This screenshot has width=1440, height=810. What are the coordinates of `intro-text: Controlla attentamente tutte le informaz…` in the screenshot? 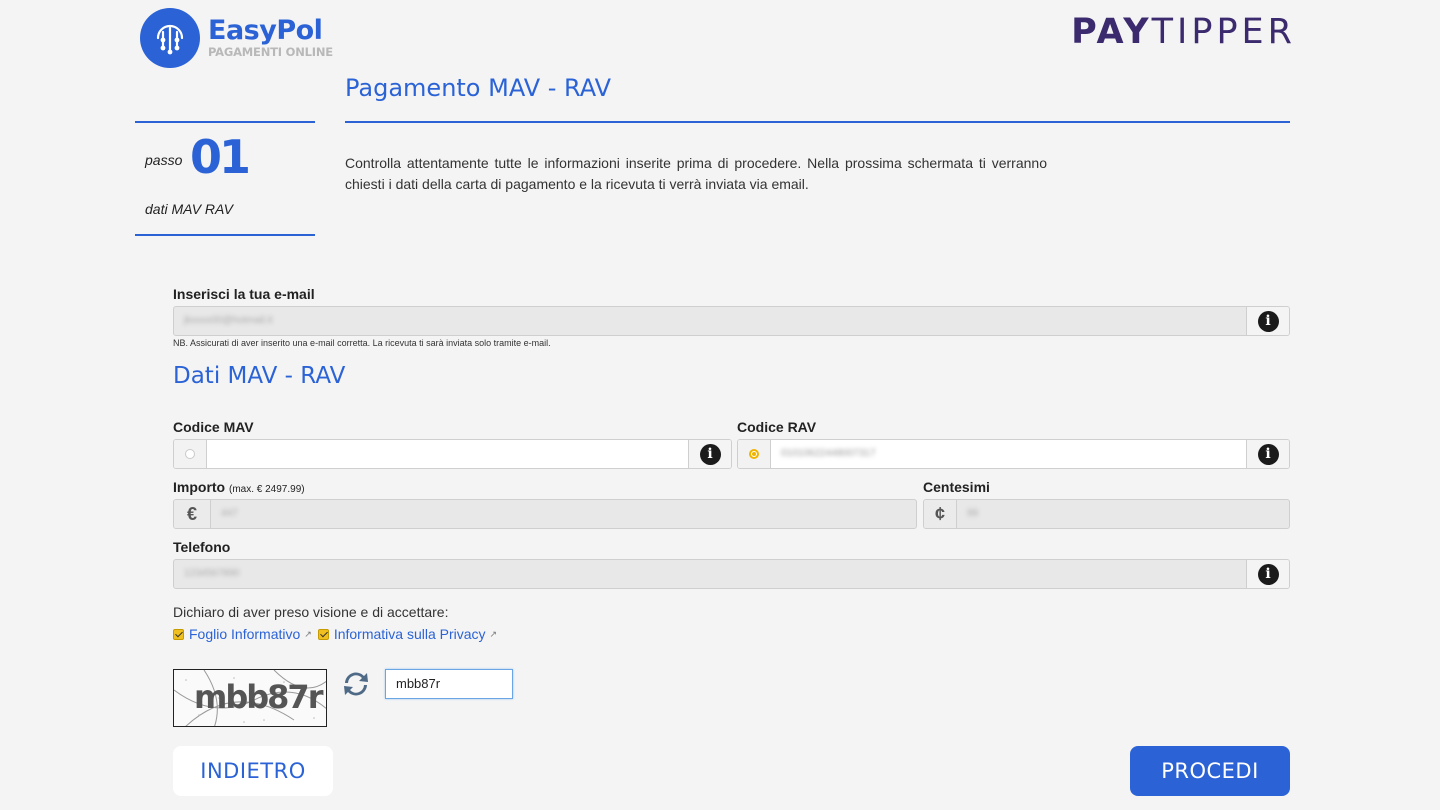 It's located at (696, 173).